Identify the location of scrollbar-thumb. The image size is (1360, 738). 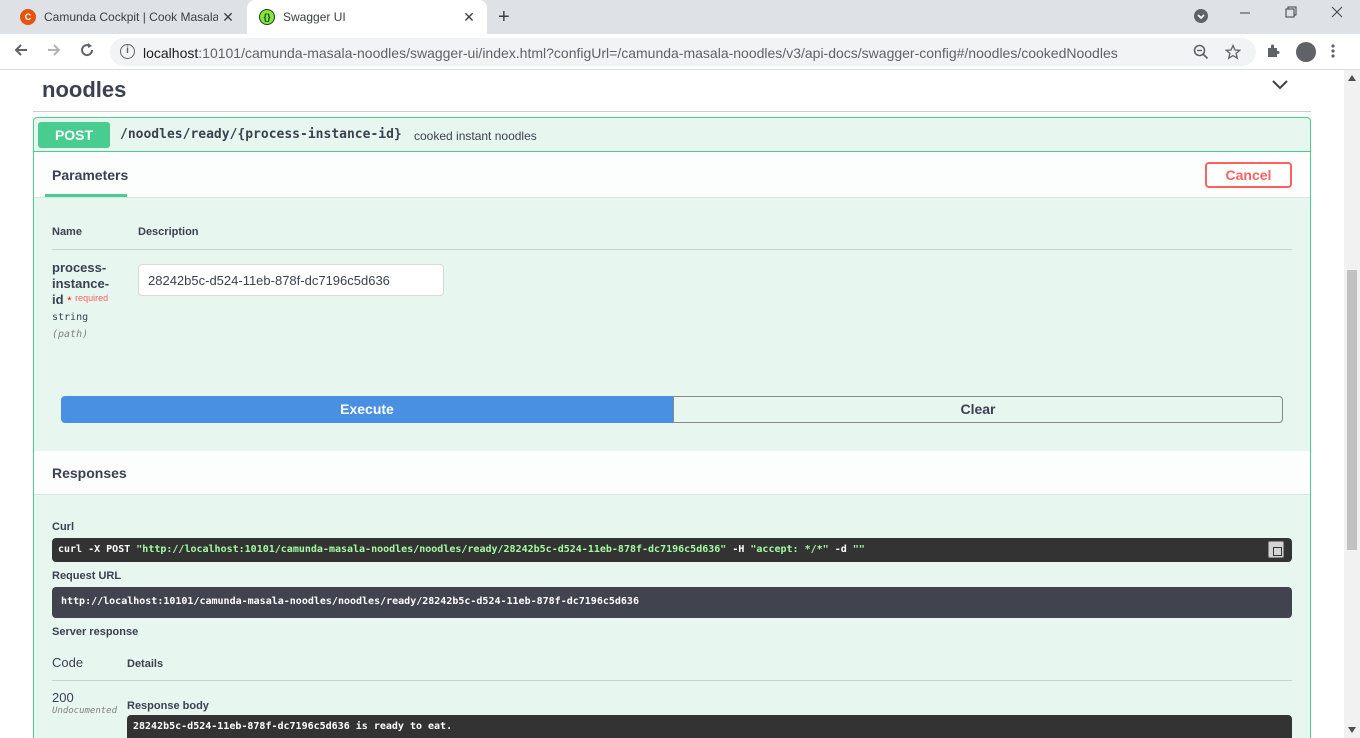
(1352, 410).